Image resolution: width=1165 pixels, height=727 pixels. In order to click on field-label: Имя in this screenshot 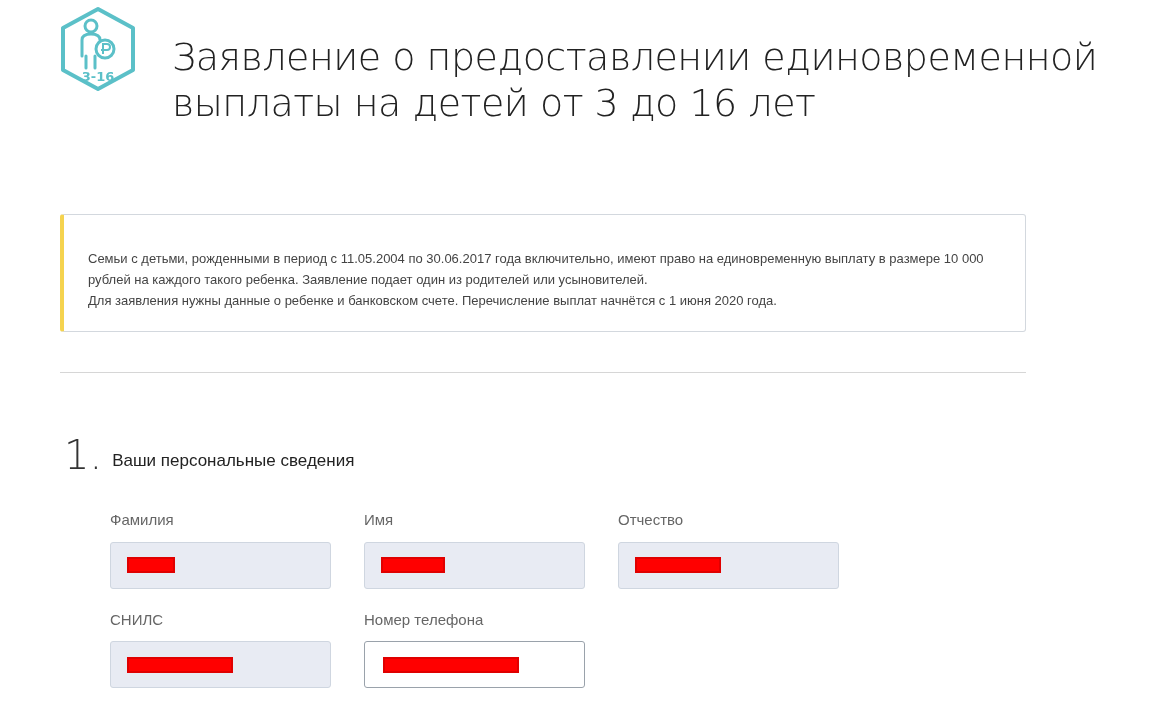, I will do `click(379, 520)`.